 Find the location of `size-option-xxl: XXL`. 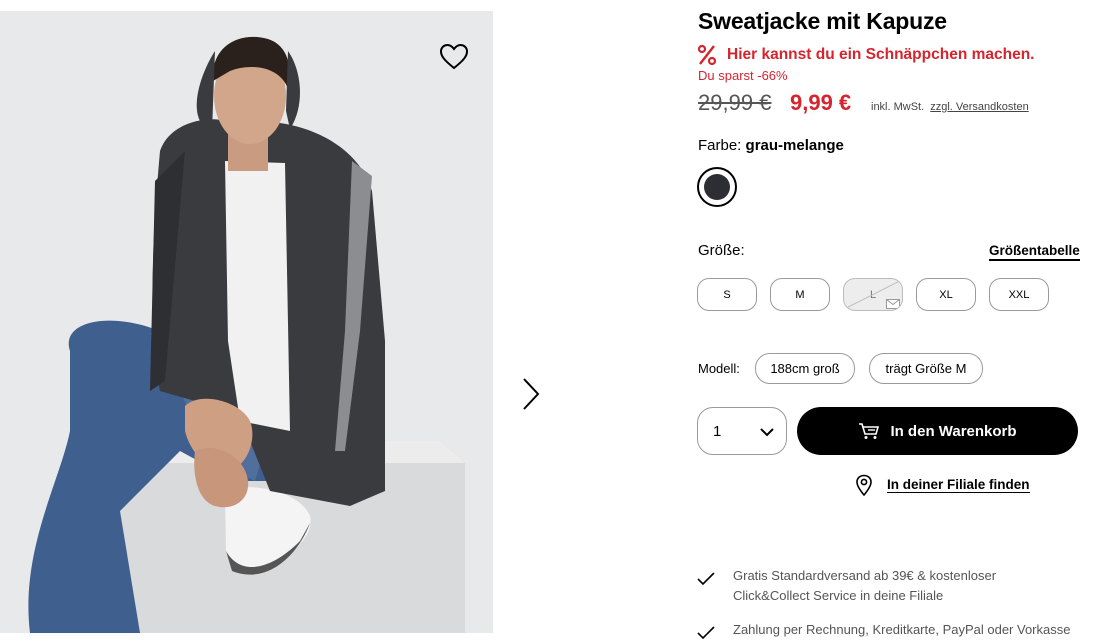

size-option-xxl: XXL is located at coordinates (1019, 294).